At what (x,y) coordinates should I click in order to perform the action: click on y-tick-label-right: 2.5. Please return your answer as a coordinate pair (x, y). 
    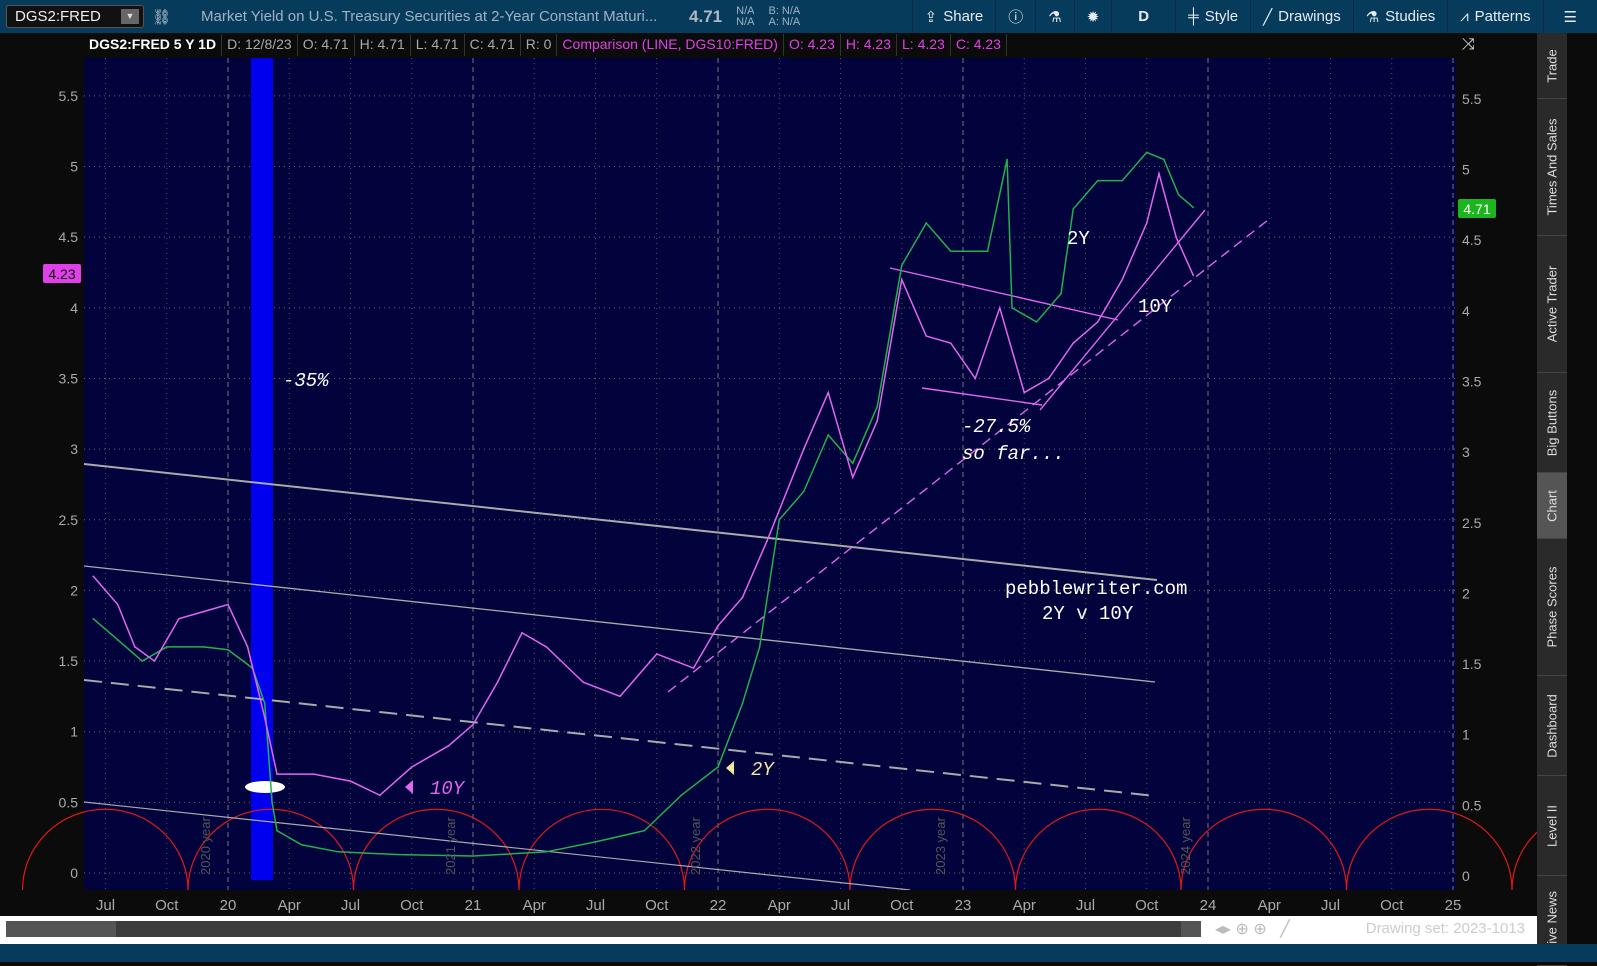
    Looking at the image, I should click on (1472, 523).